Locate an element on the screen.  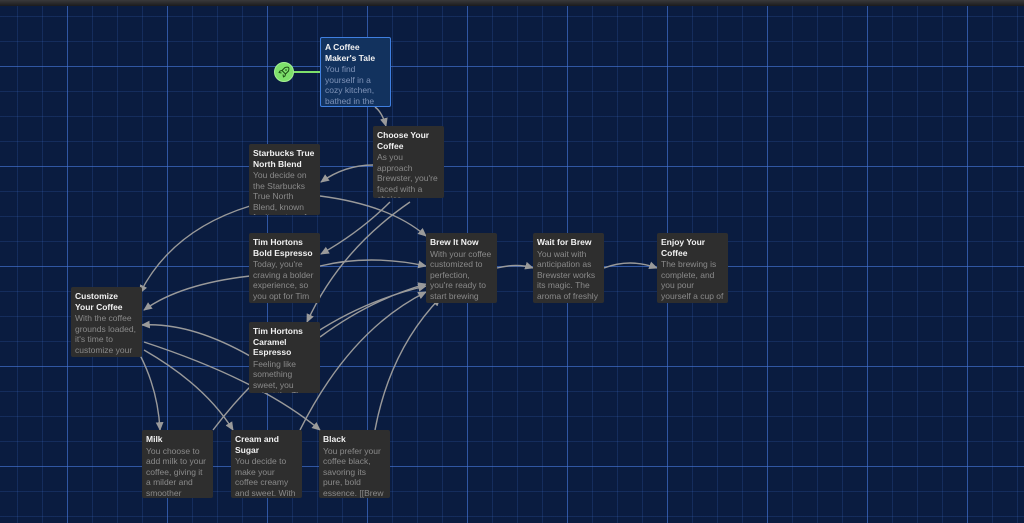
start-story-marker is located at coordinates (284, 72).